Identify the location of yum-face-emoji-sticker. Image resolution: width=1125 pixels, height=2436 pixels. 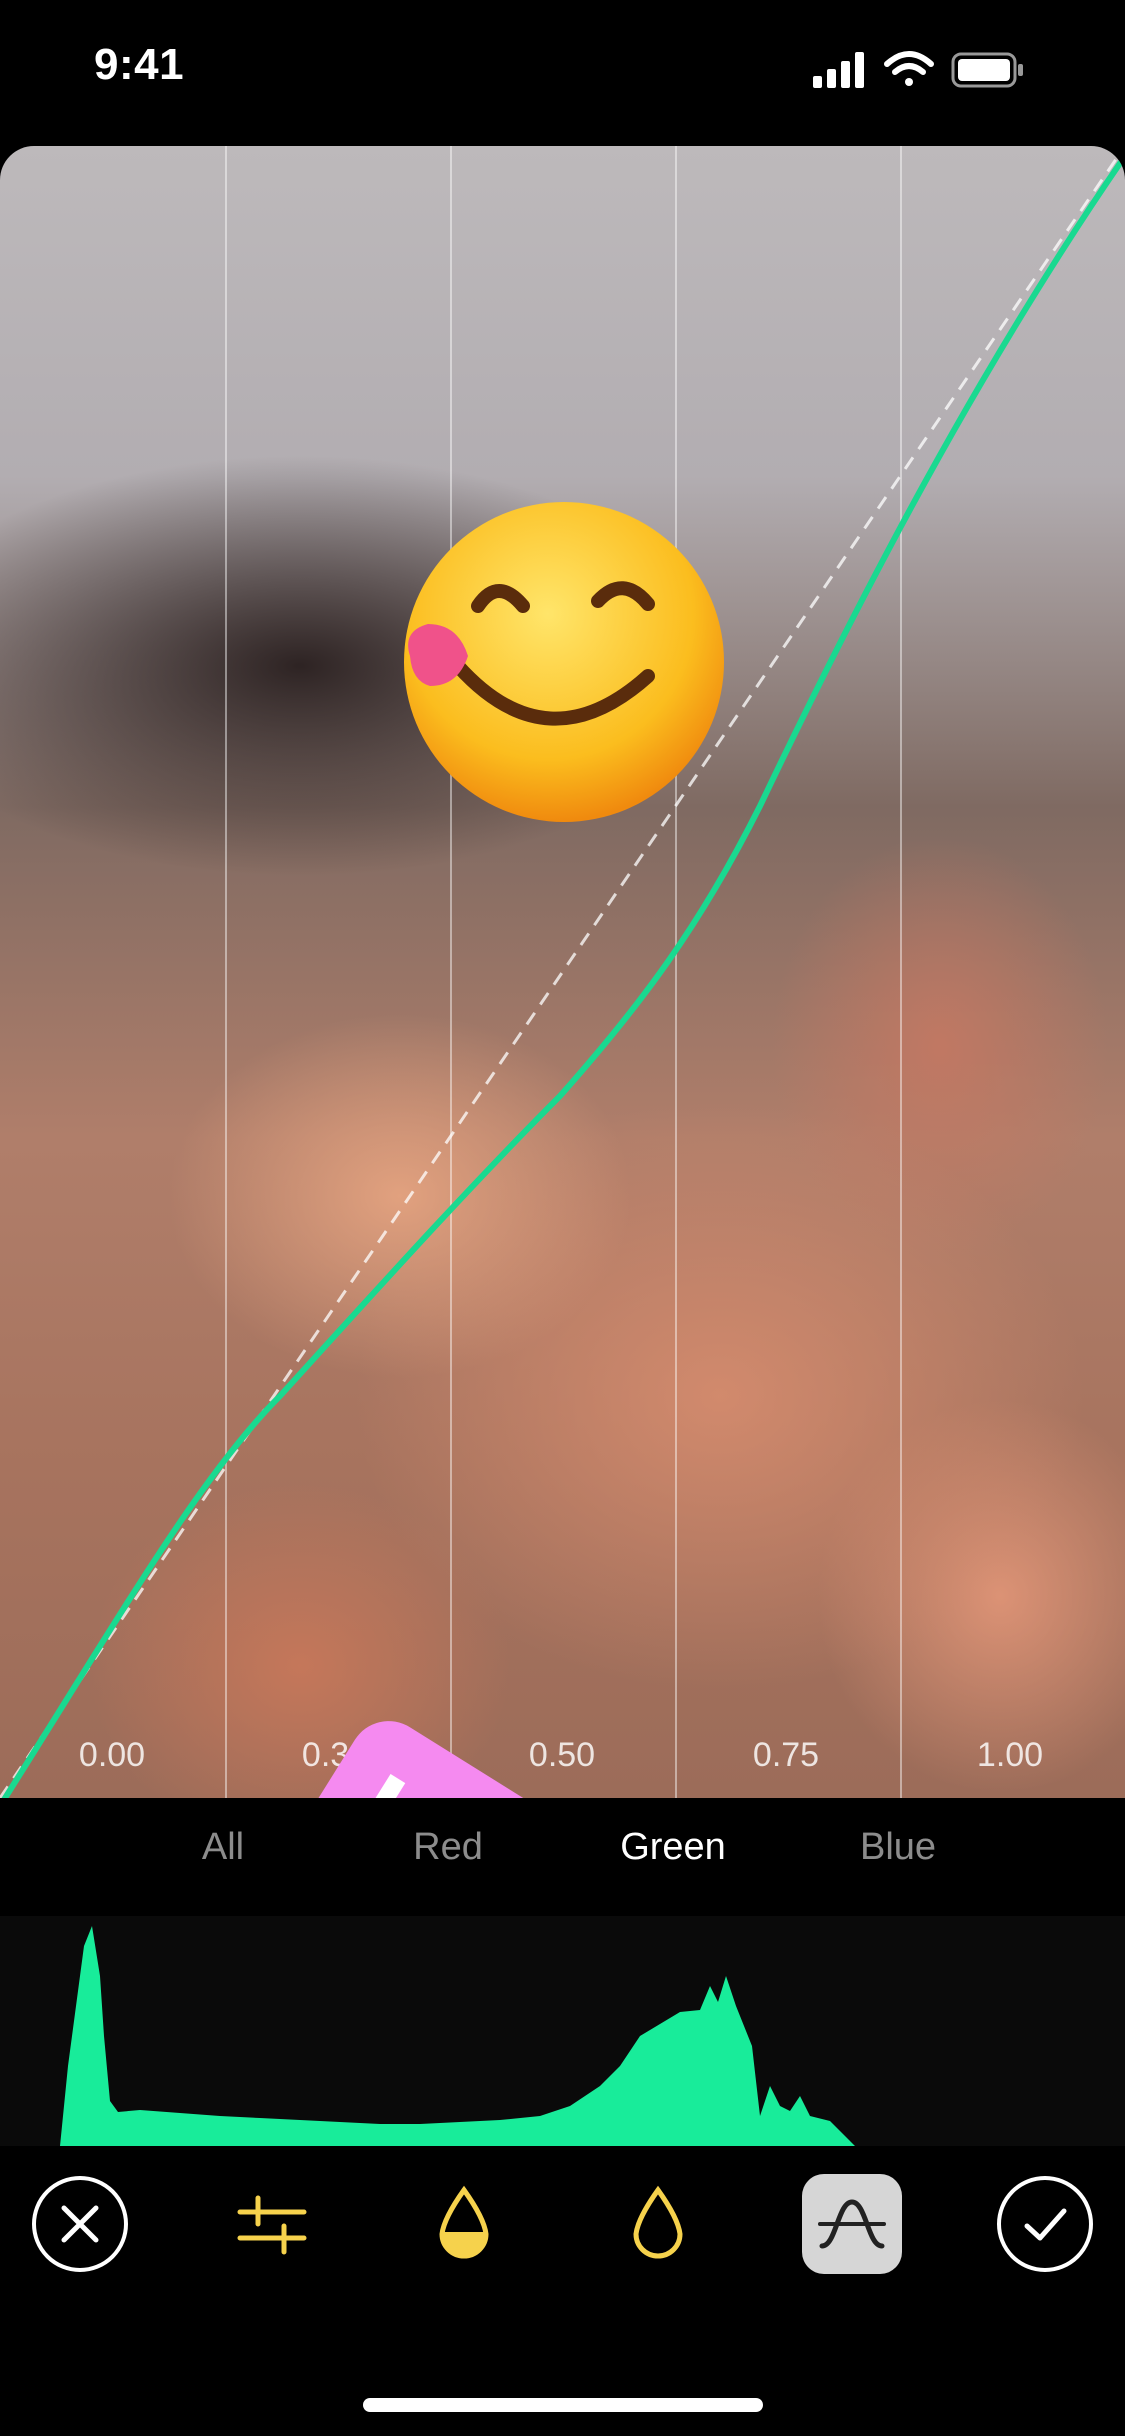
(564, 662).